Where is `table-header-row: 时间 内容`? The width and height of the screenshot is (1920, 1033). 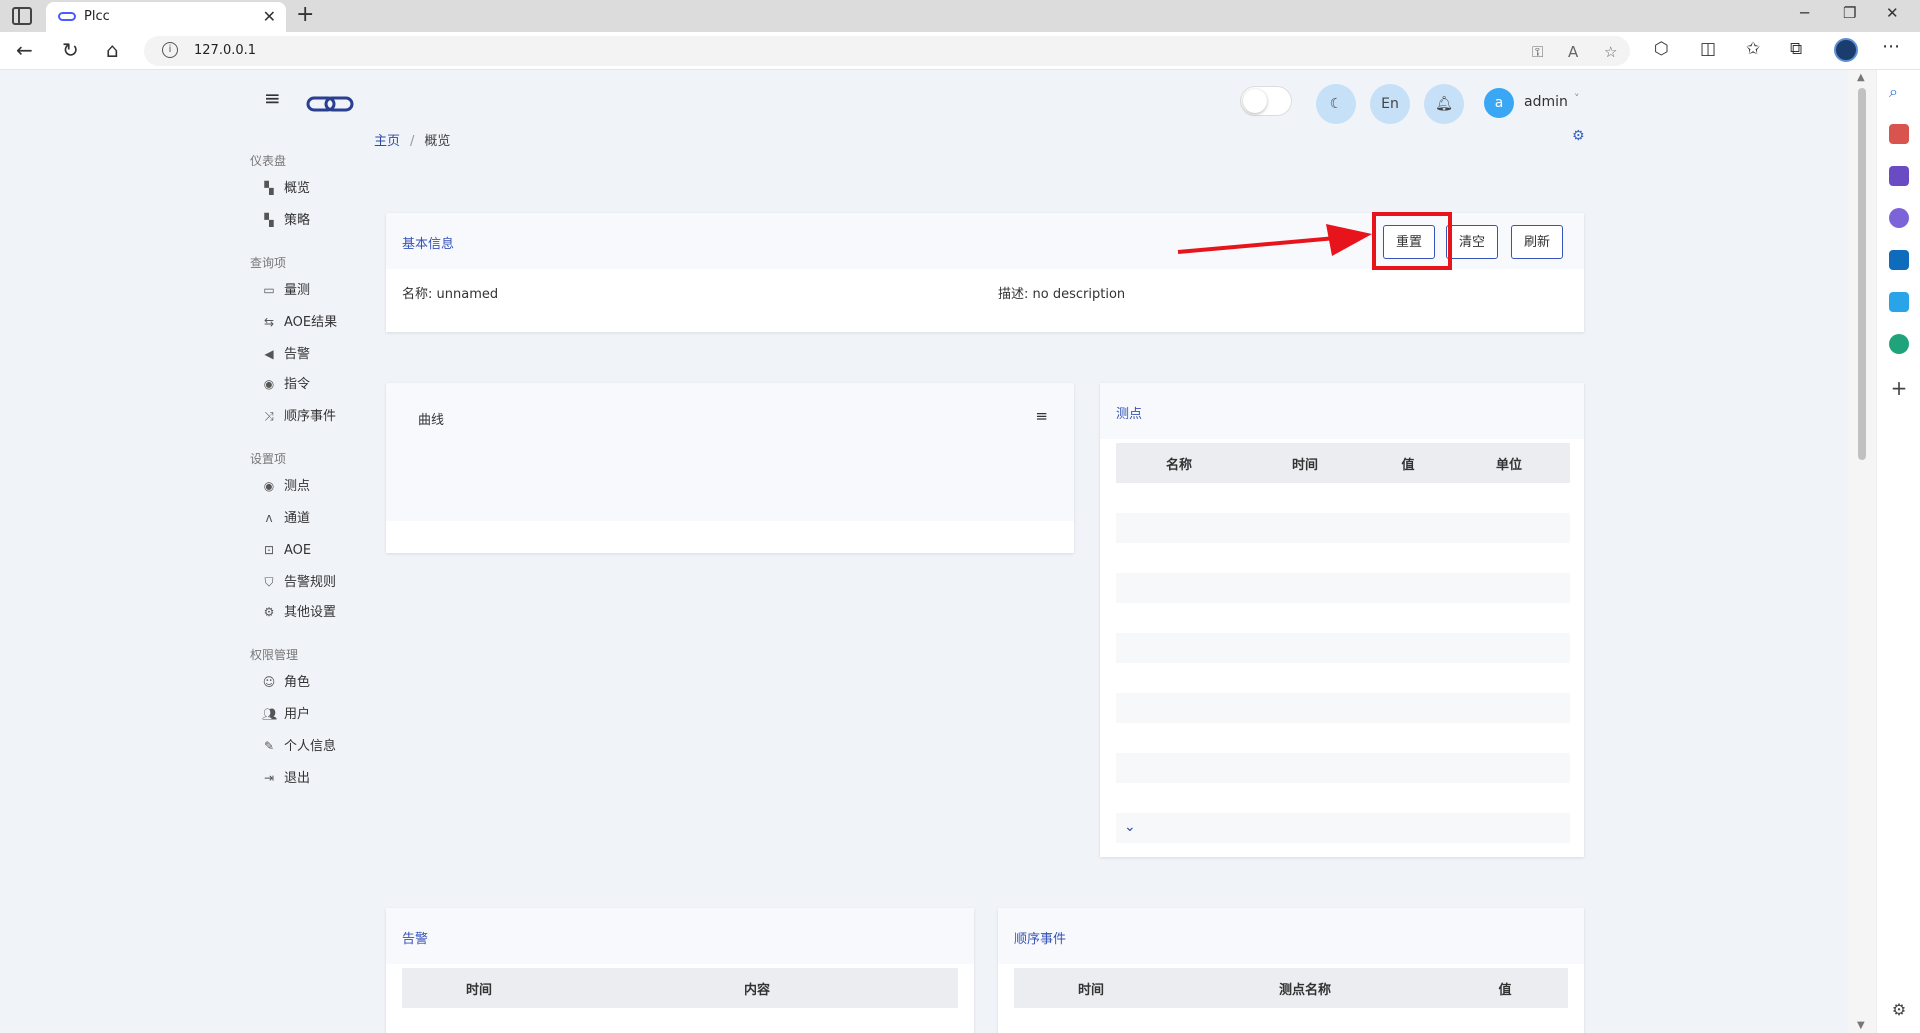 table-header-row: 时间 内容 is located at coordinates (680, 988).